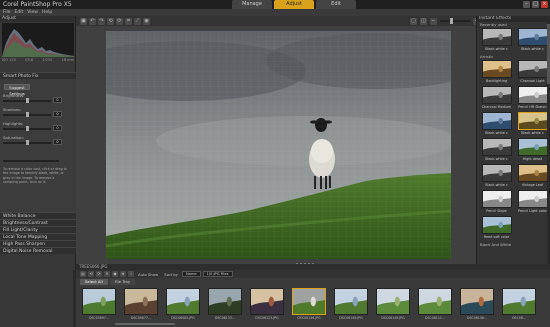 The height and width of the screenshot is (327, 550). What do you see at coordinates (148, 274) in the screenshot?
I see `auto-show-label: Auto Show` at bounding box center [148, 274].